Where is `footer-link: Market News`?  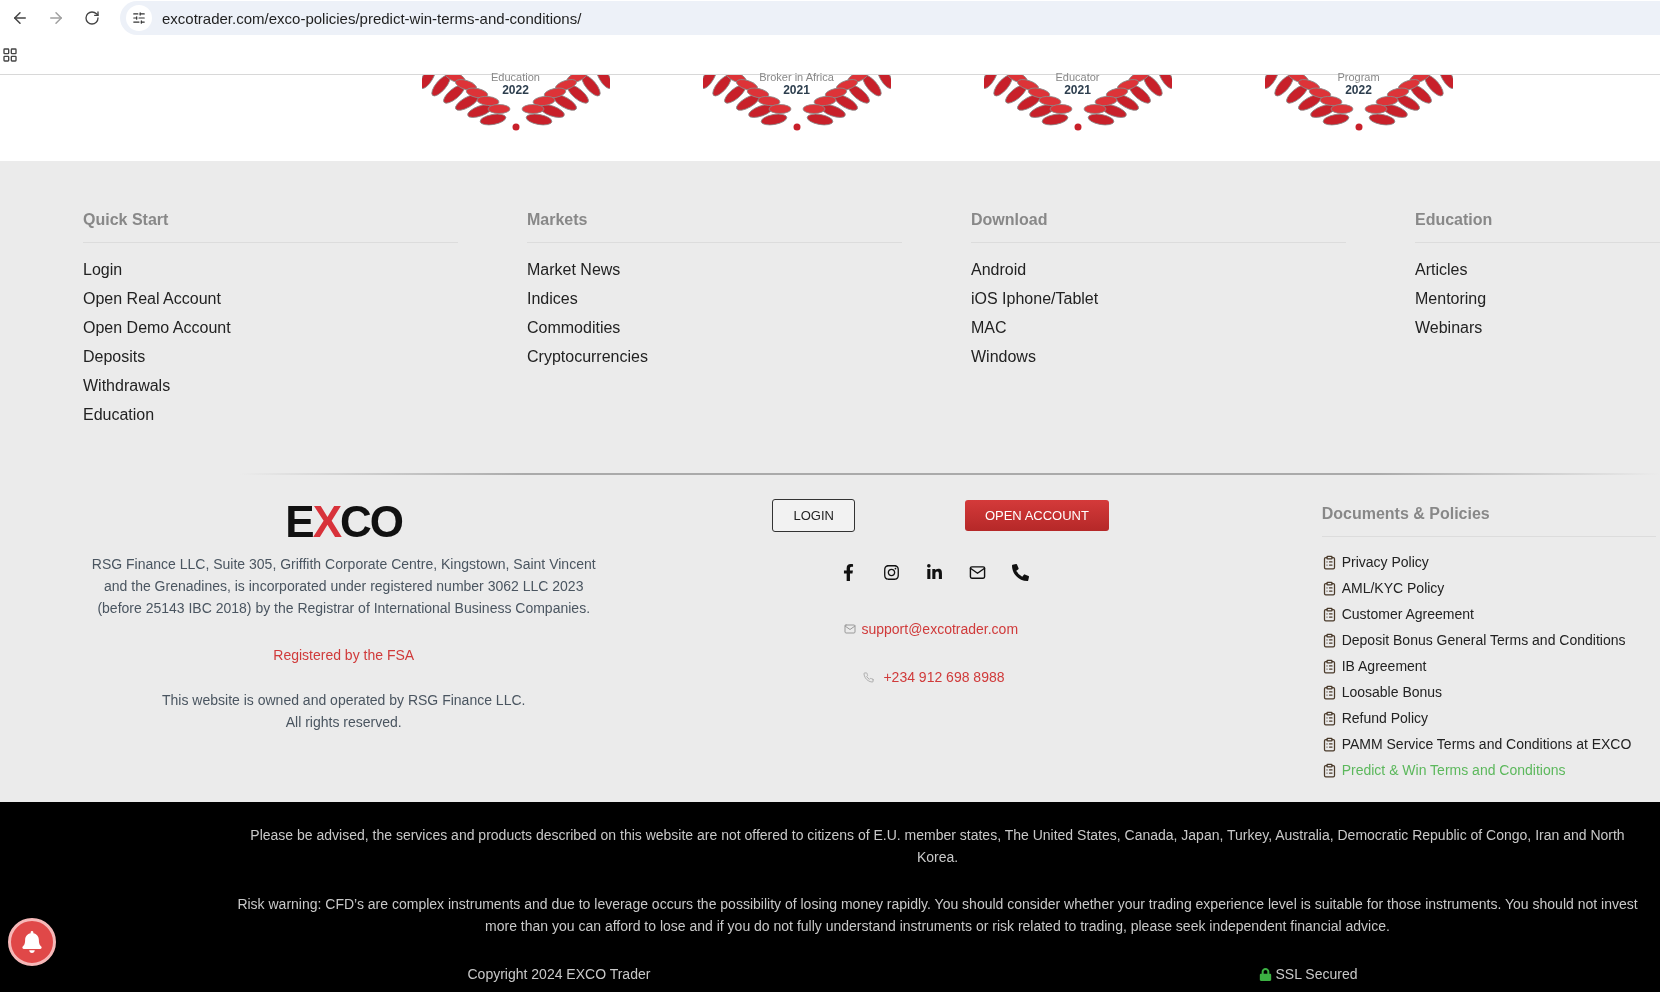 footer-link: Market News is located at coordinates (574, 269).